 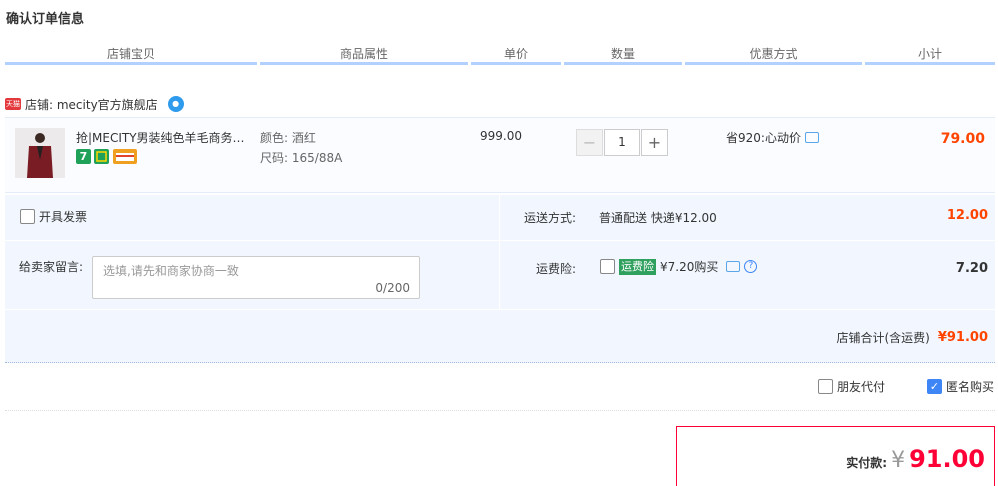 What do you see at coordinates (883, 338) in the screenshot?
I see `shop-total-label: 店铺合计(含运费)` at bounding box center [883, 338].